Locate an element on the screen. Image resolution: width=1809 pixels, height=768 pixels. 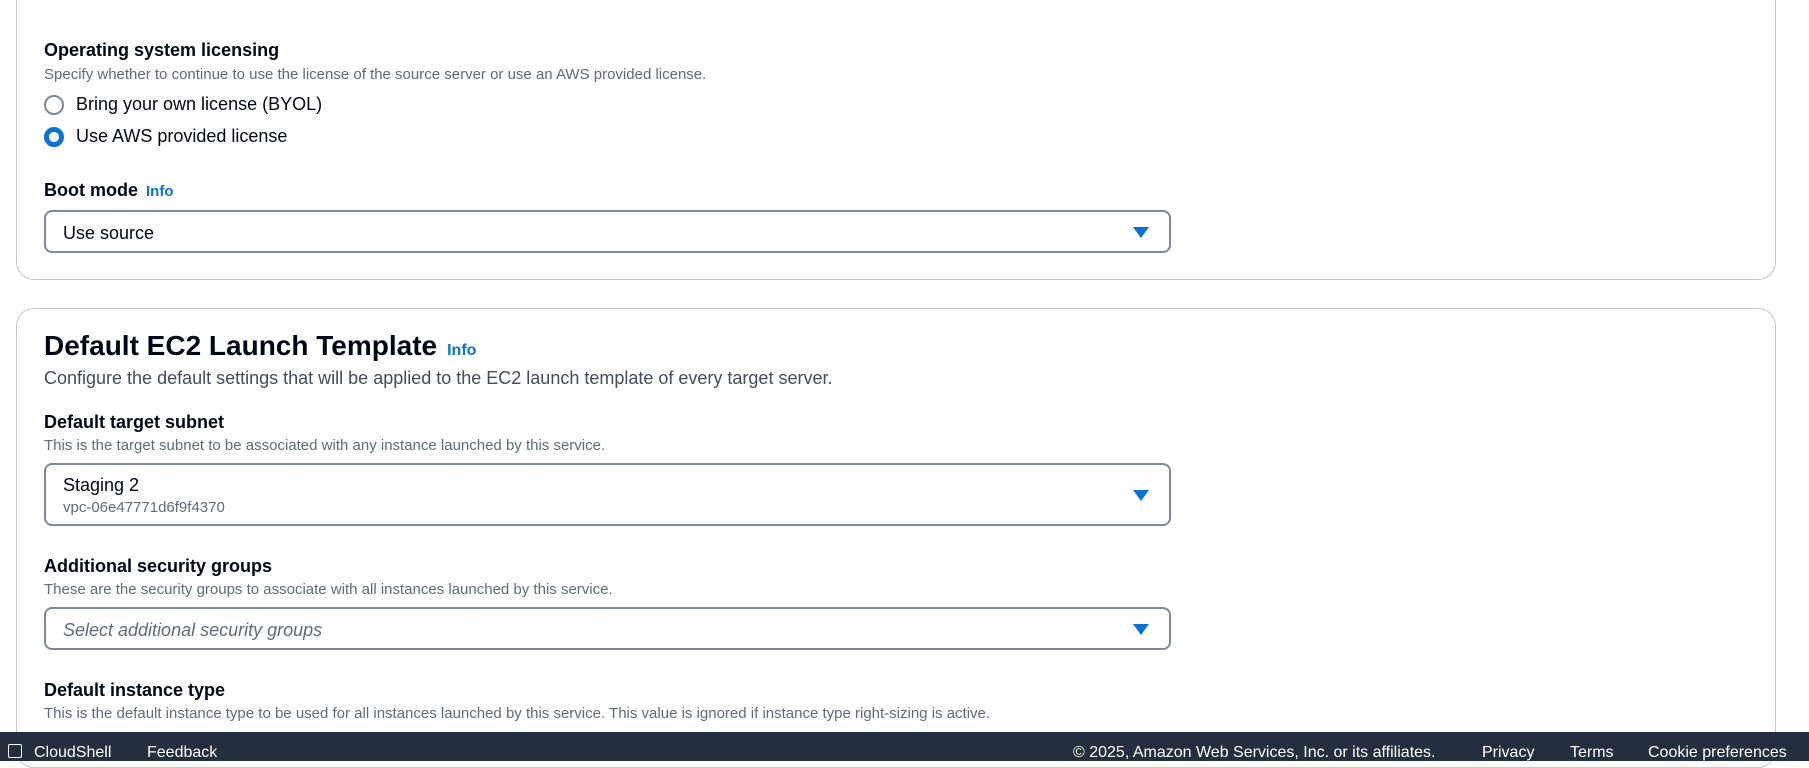
radio-aws-license-label: Use AWS provided license is located at coordinates (182, 136).